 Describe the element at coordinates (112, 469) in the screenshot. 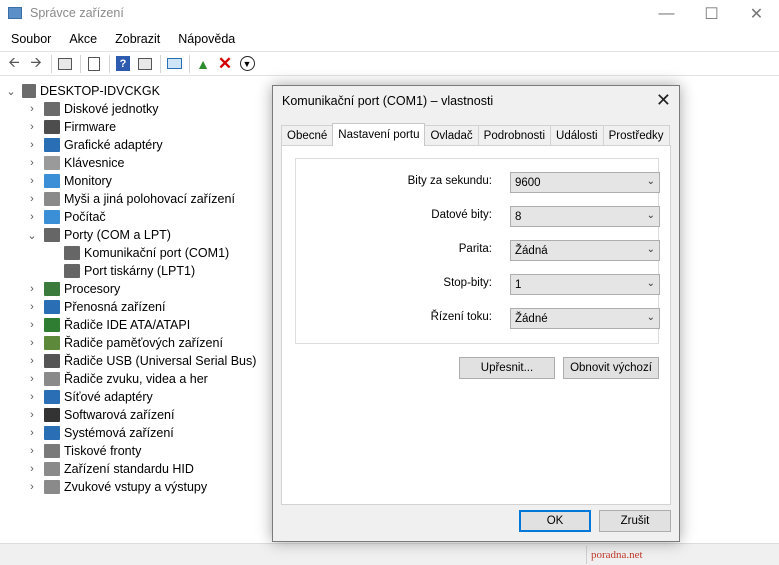

I see `tree-item: › Zařízení standardu HID` at that location.